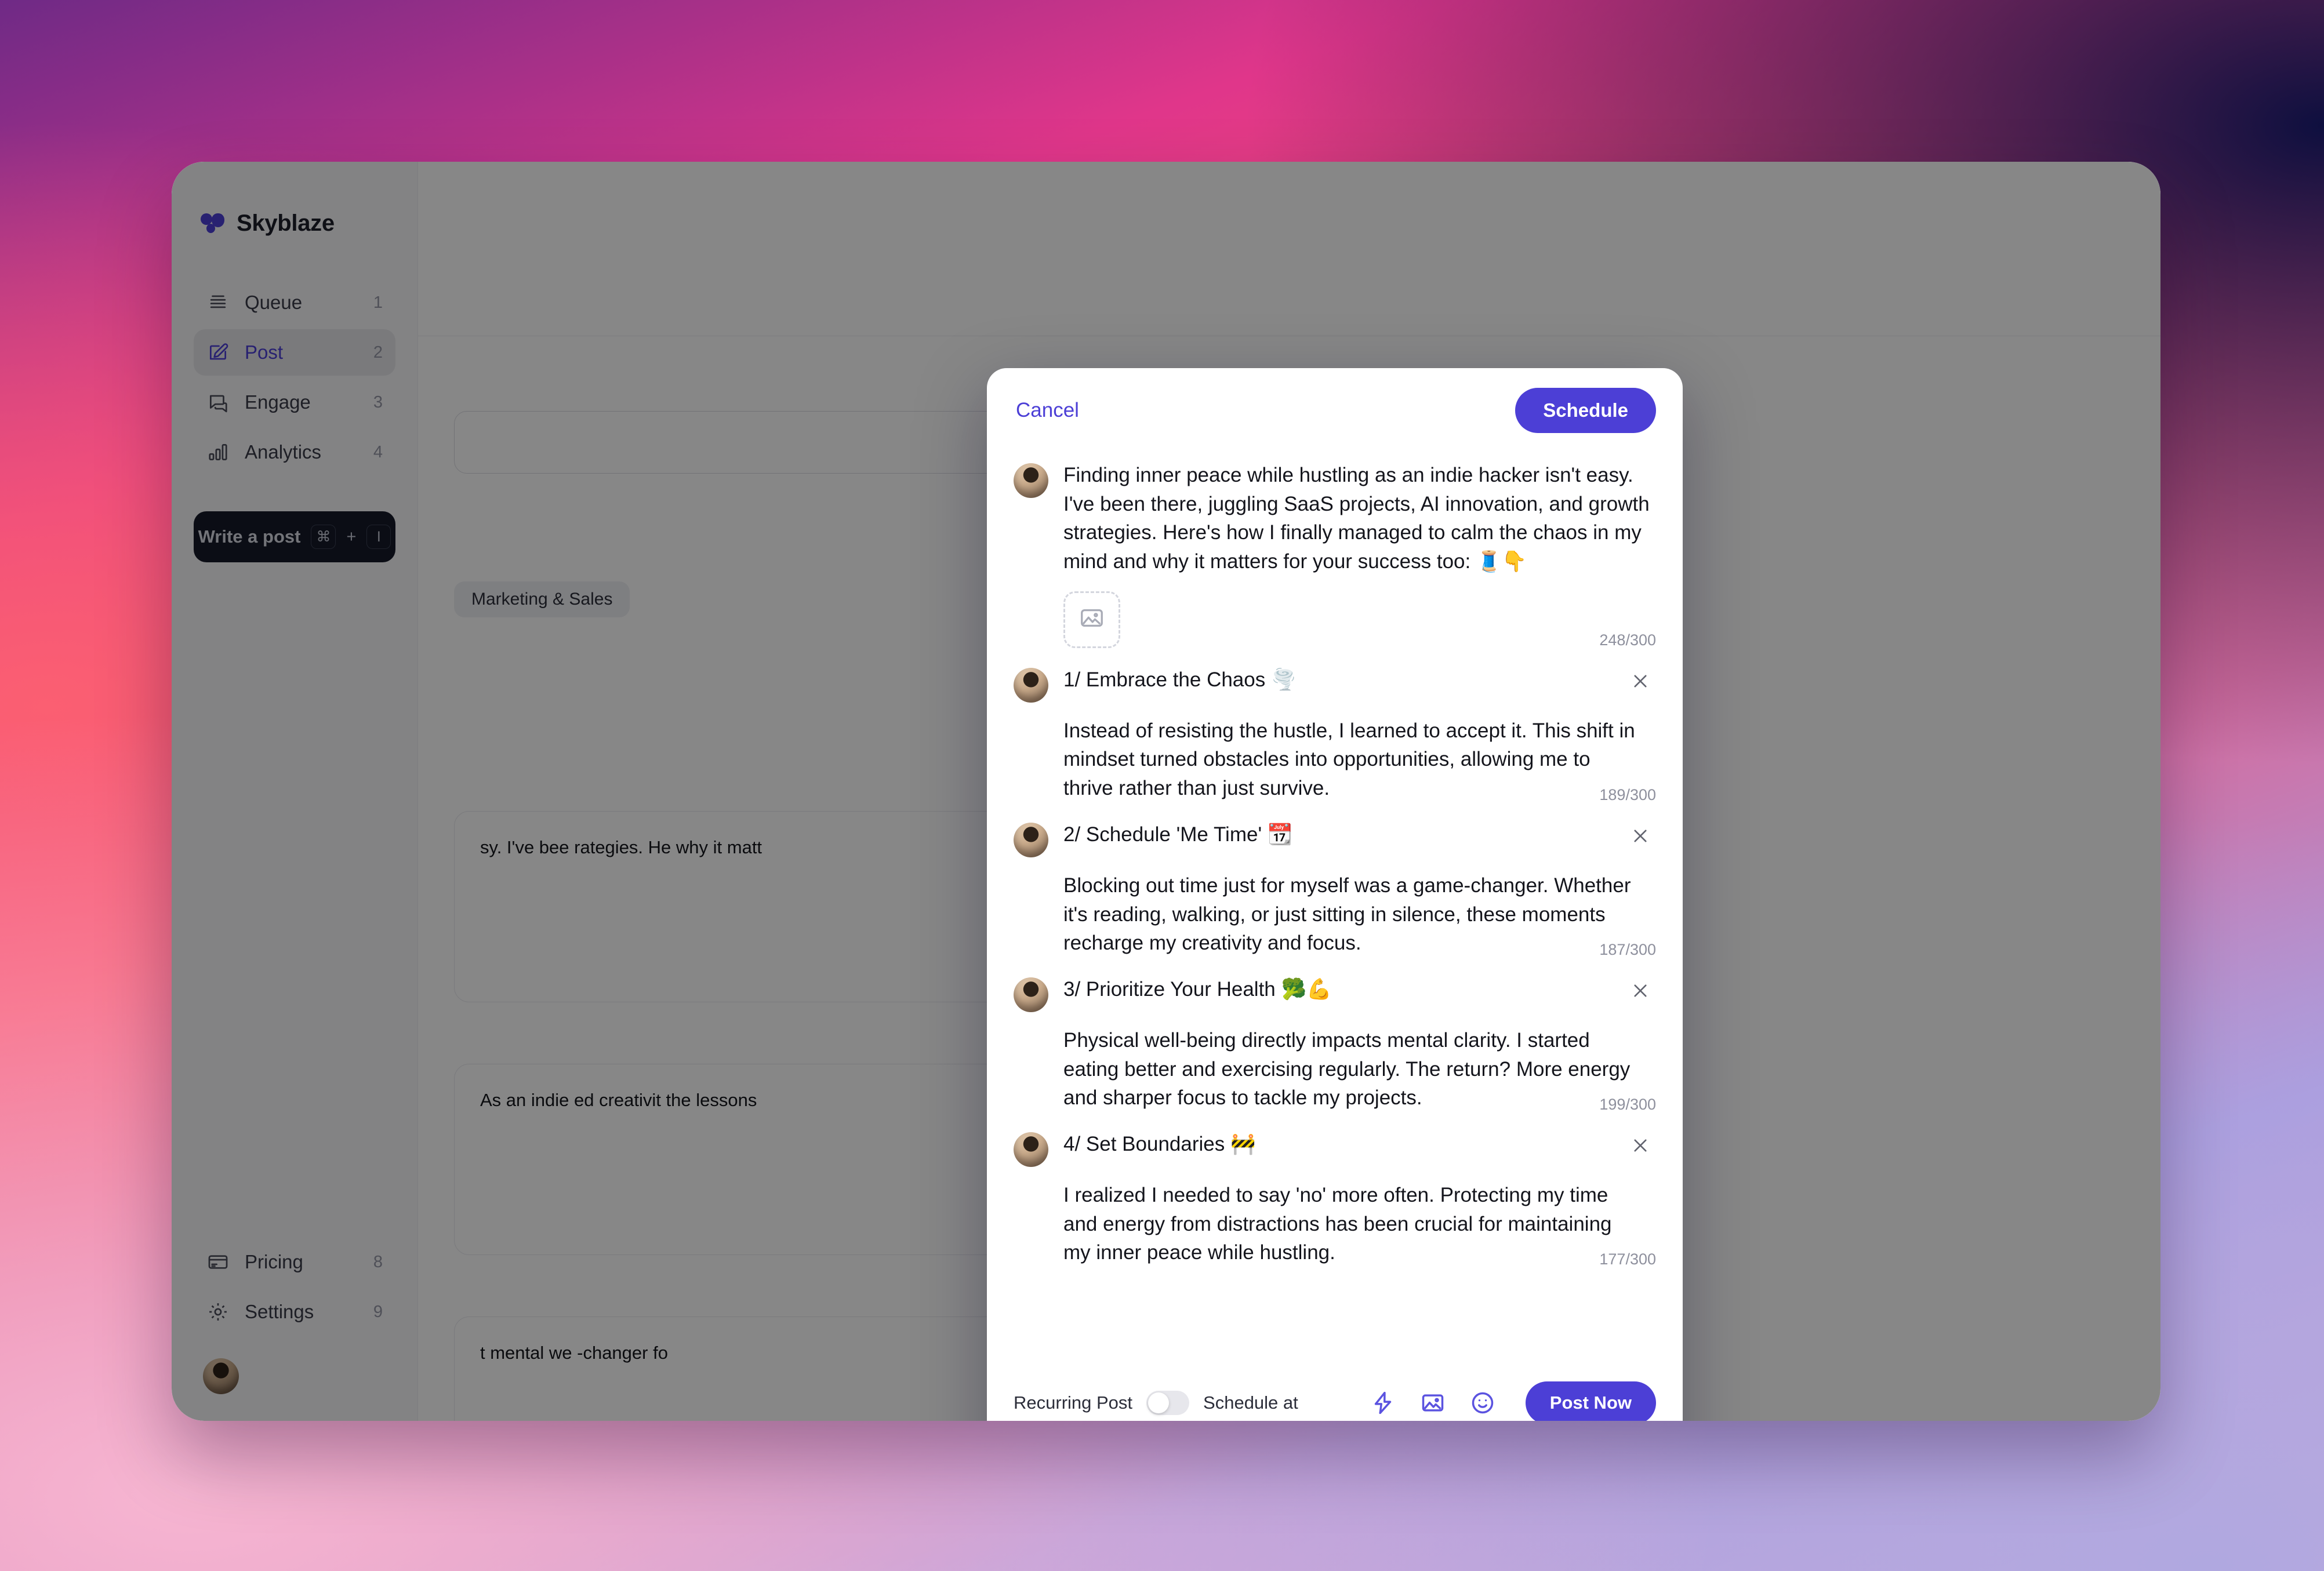 This screenshot has width=2324, height=1571. What do you see at coordinates (1336, 1144) in the screenshot?
I see `thread-item-title: 4/ Set Boundaries 🚧` at bounding box center [1336, 1144].